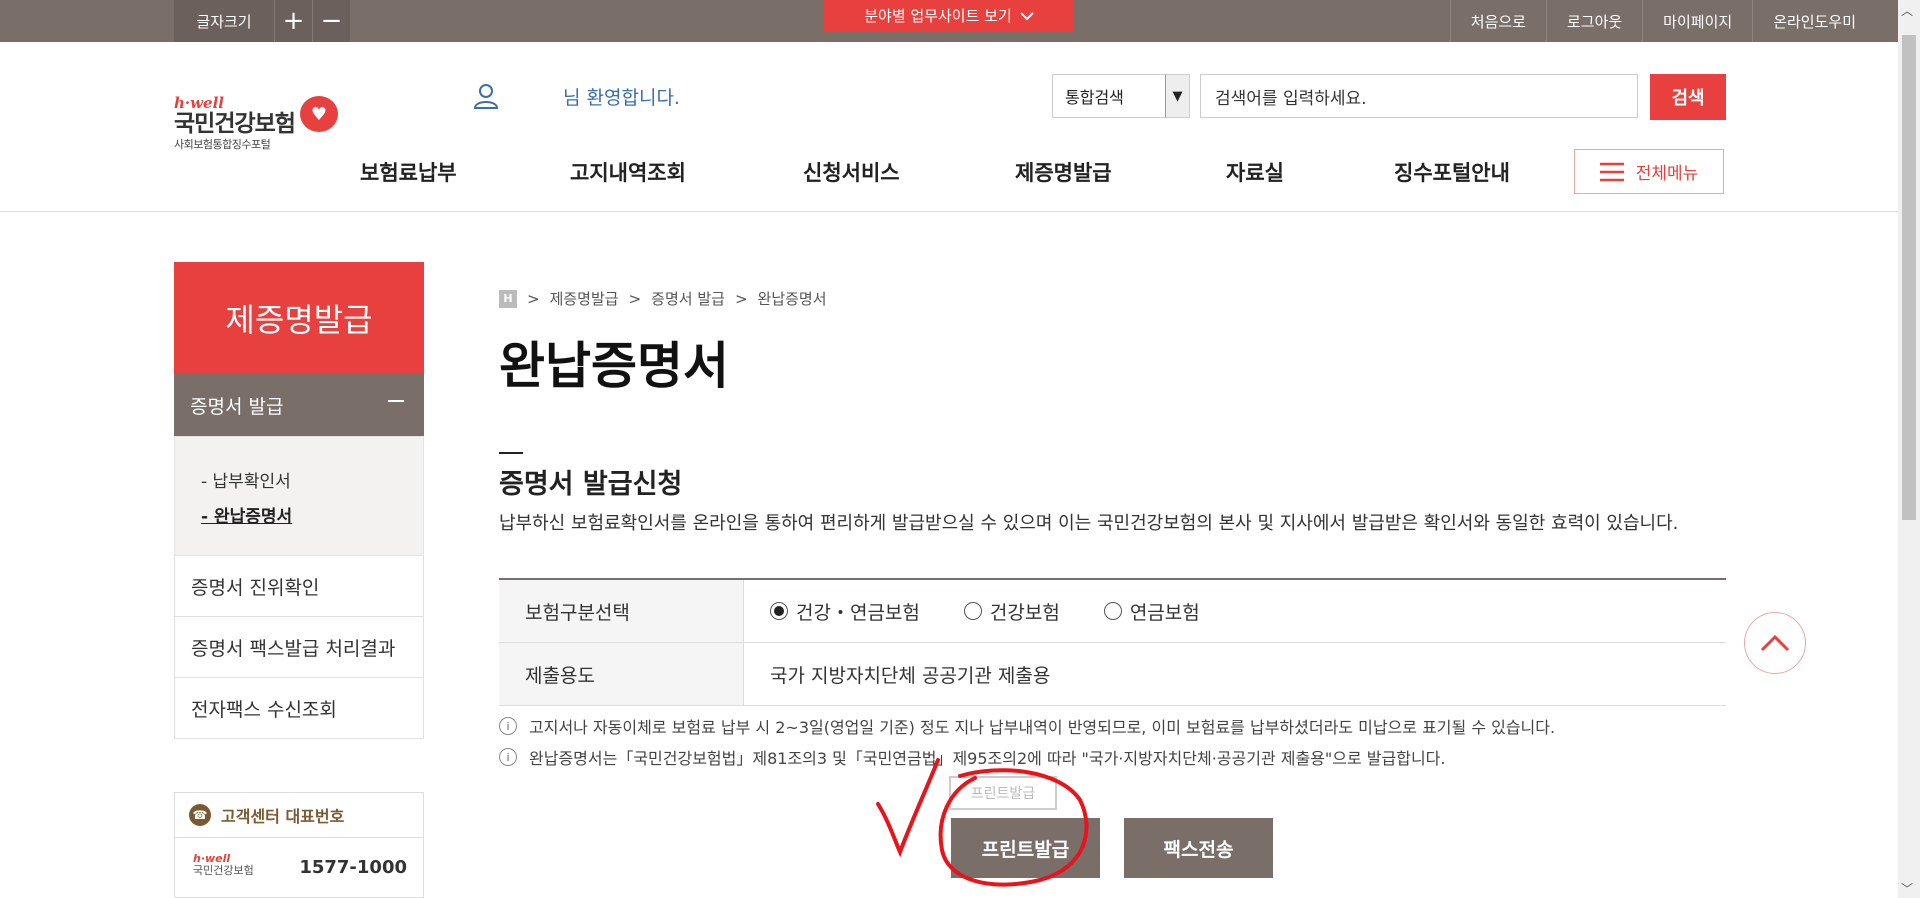 Image resolution: width=1920 pixels, height=898 pixels. Describe the element at coordinates (621, 98) in the screenshot. I see `welcome-text: 님 환영합니다.` at that location.